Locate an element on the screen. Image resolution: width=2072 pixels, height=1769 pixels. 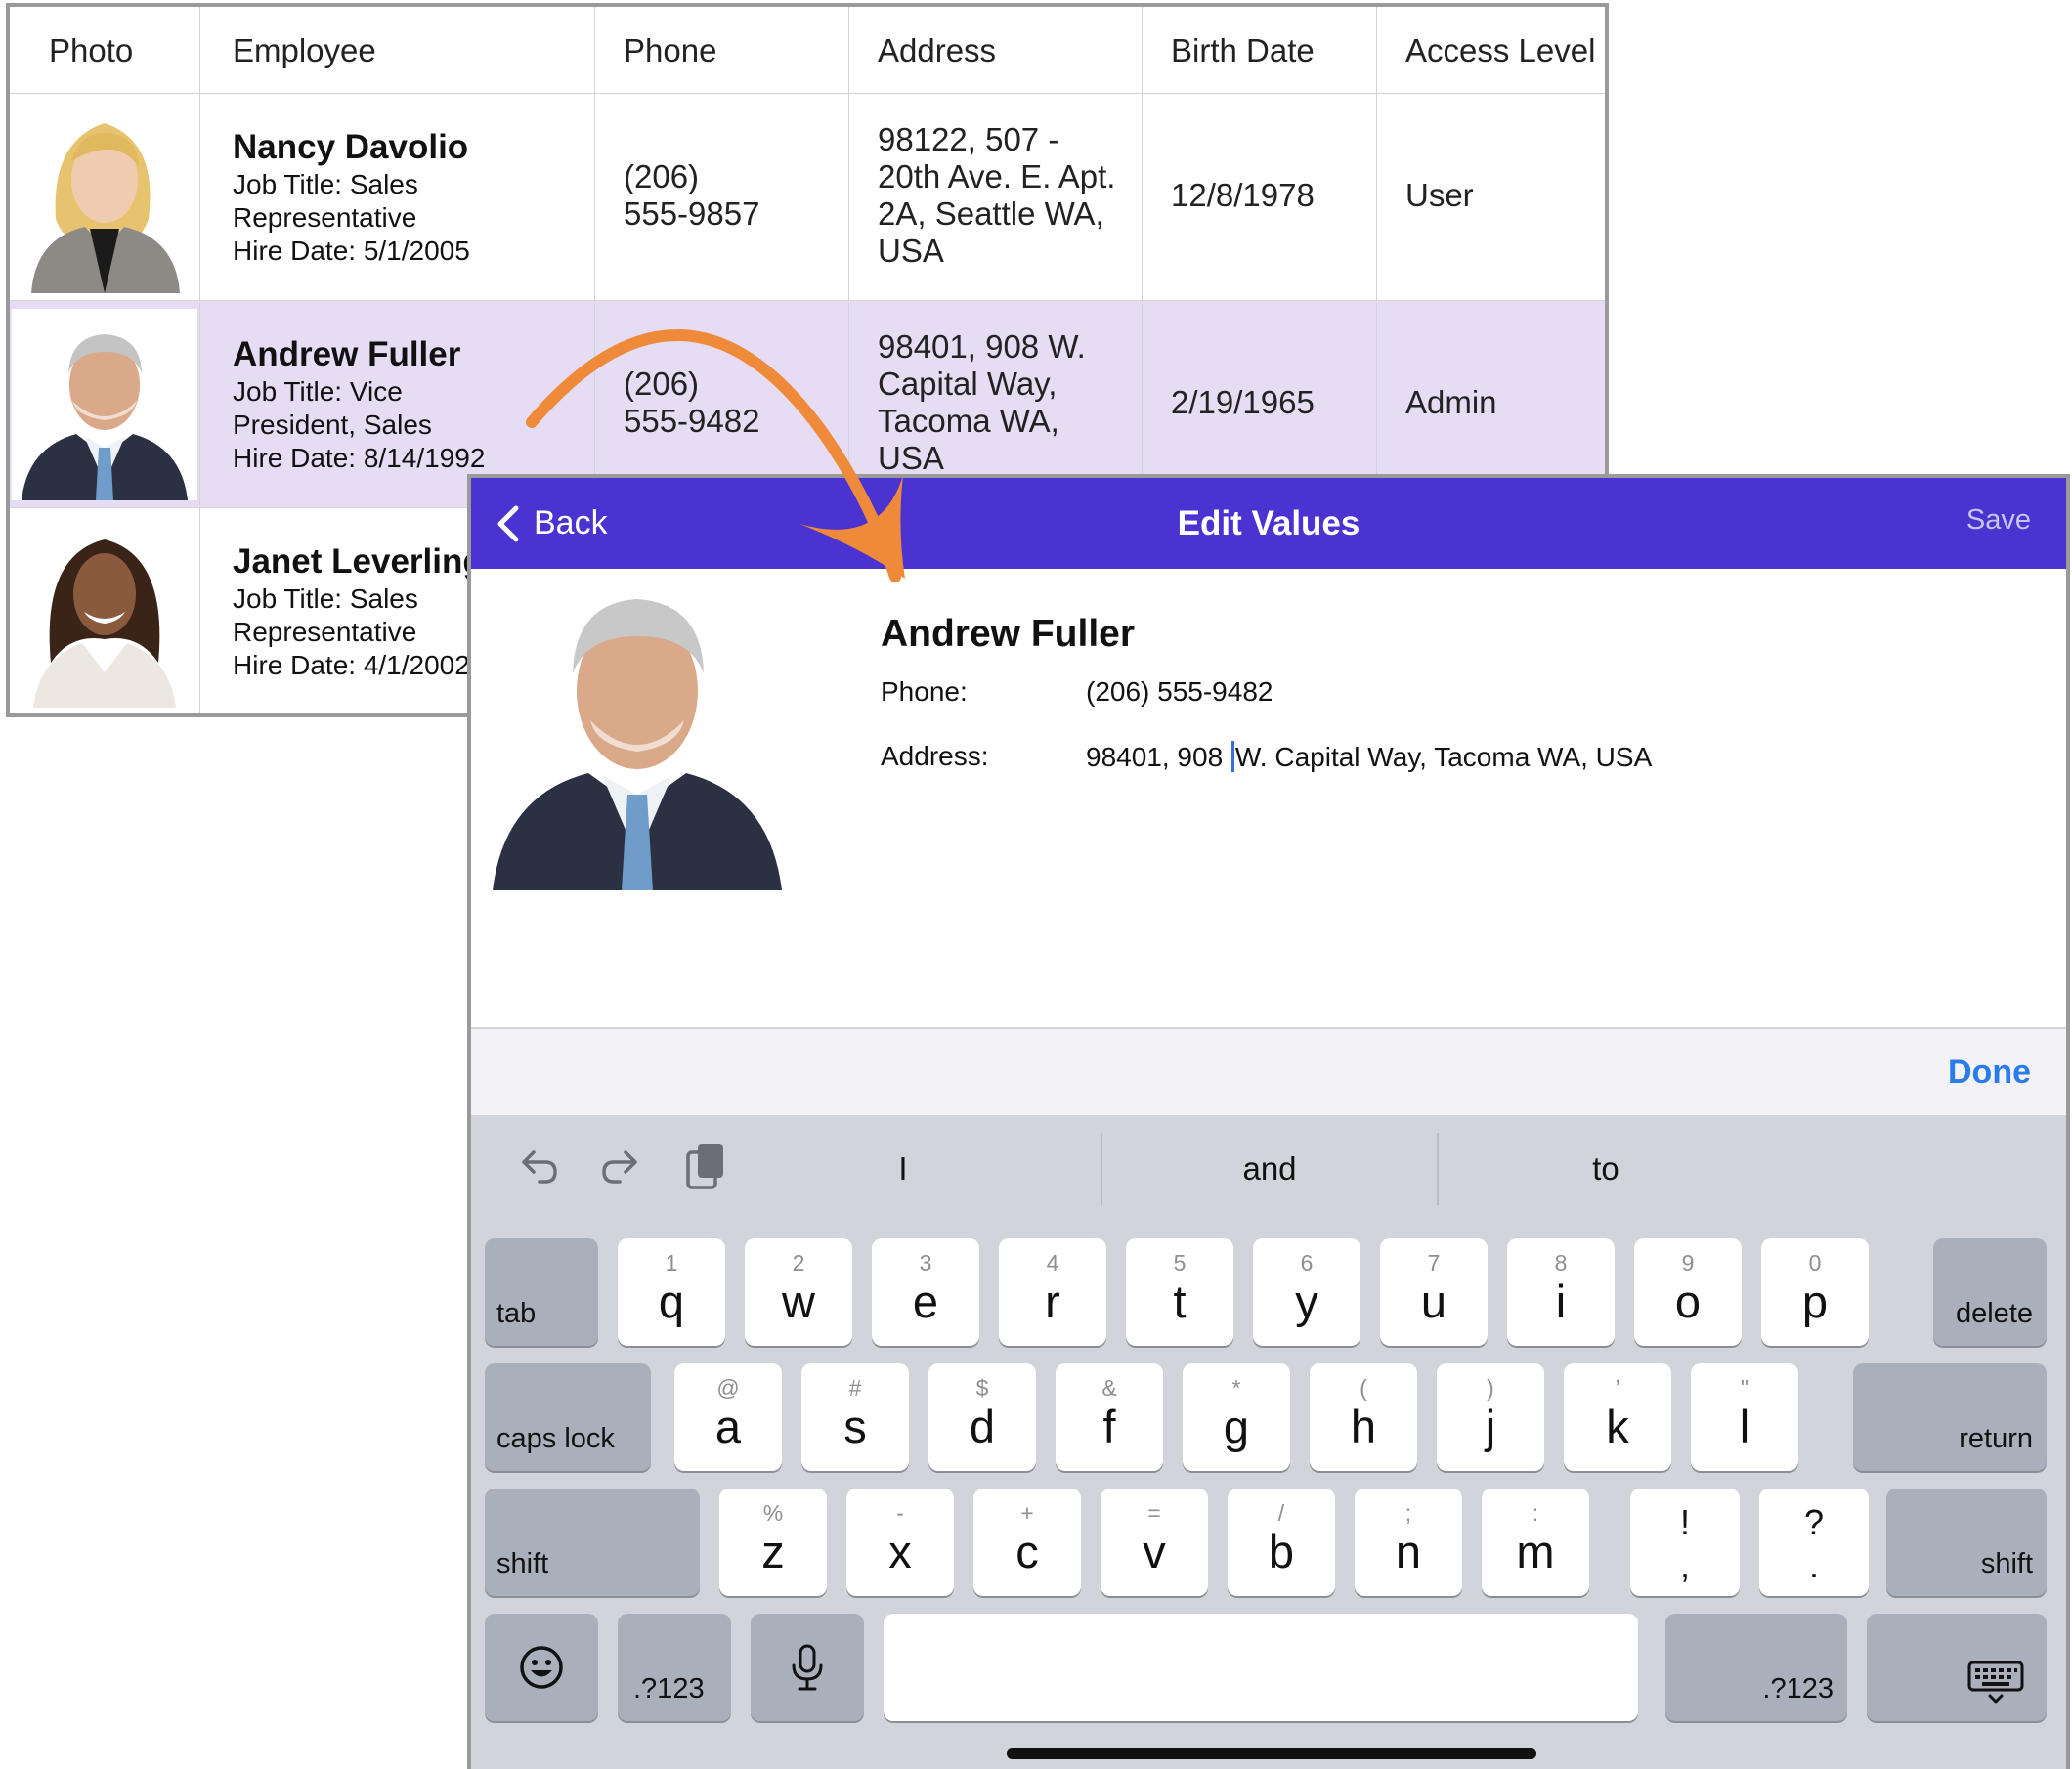
numbers-key-left: .?123 is located at coordinates (674, 1667).